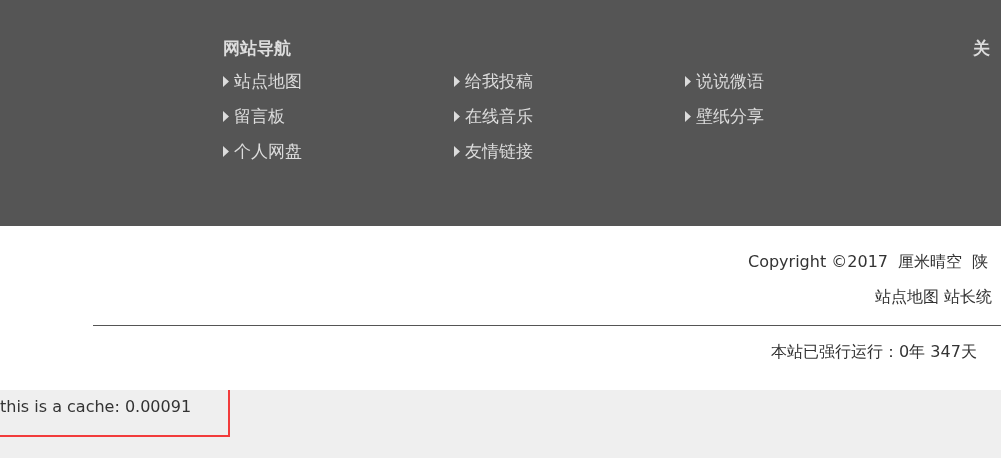  I want to click on nav-link: 留言板, so click(254, 116).